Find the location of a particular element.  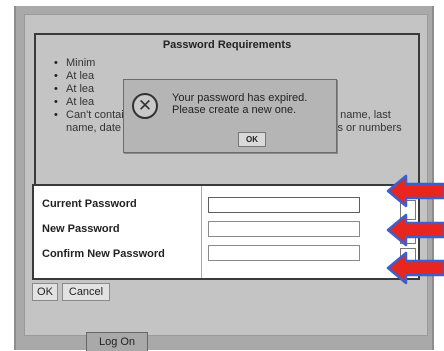

requirements-title: Password Requirements is located at coordinates (227, 45).